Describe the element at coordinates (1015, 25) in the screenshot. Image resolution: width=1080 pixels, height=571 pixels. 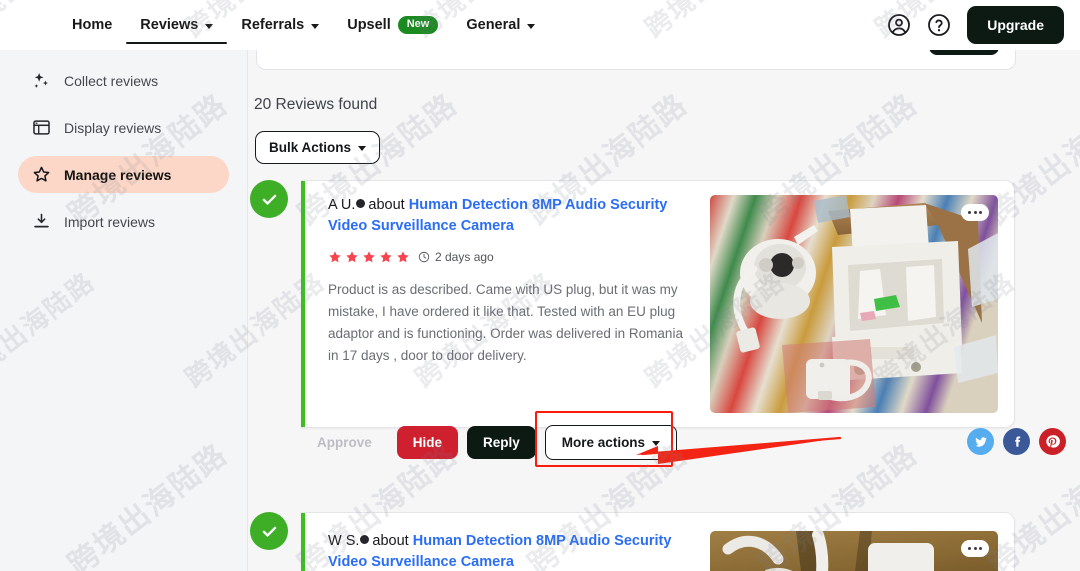
I see `upgrade-button: Upgrade` at that location.